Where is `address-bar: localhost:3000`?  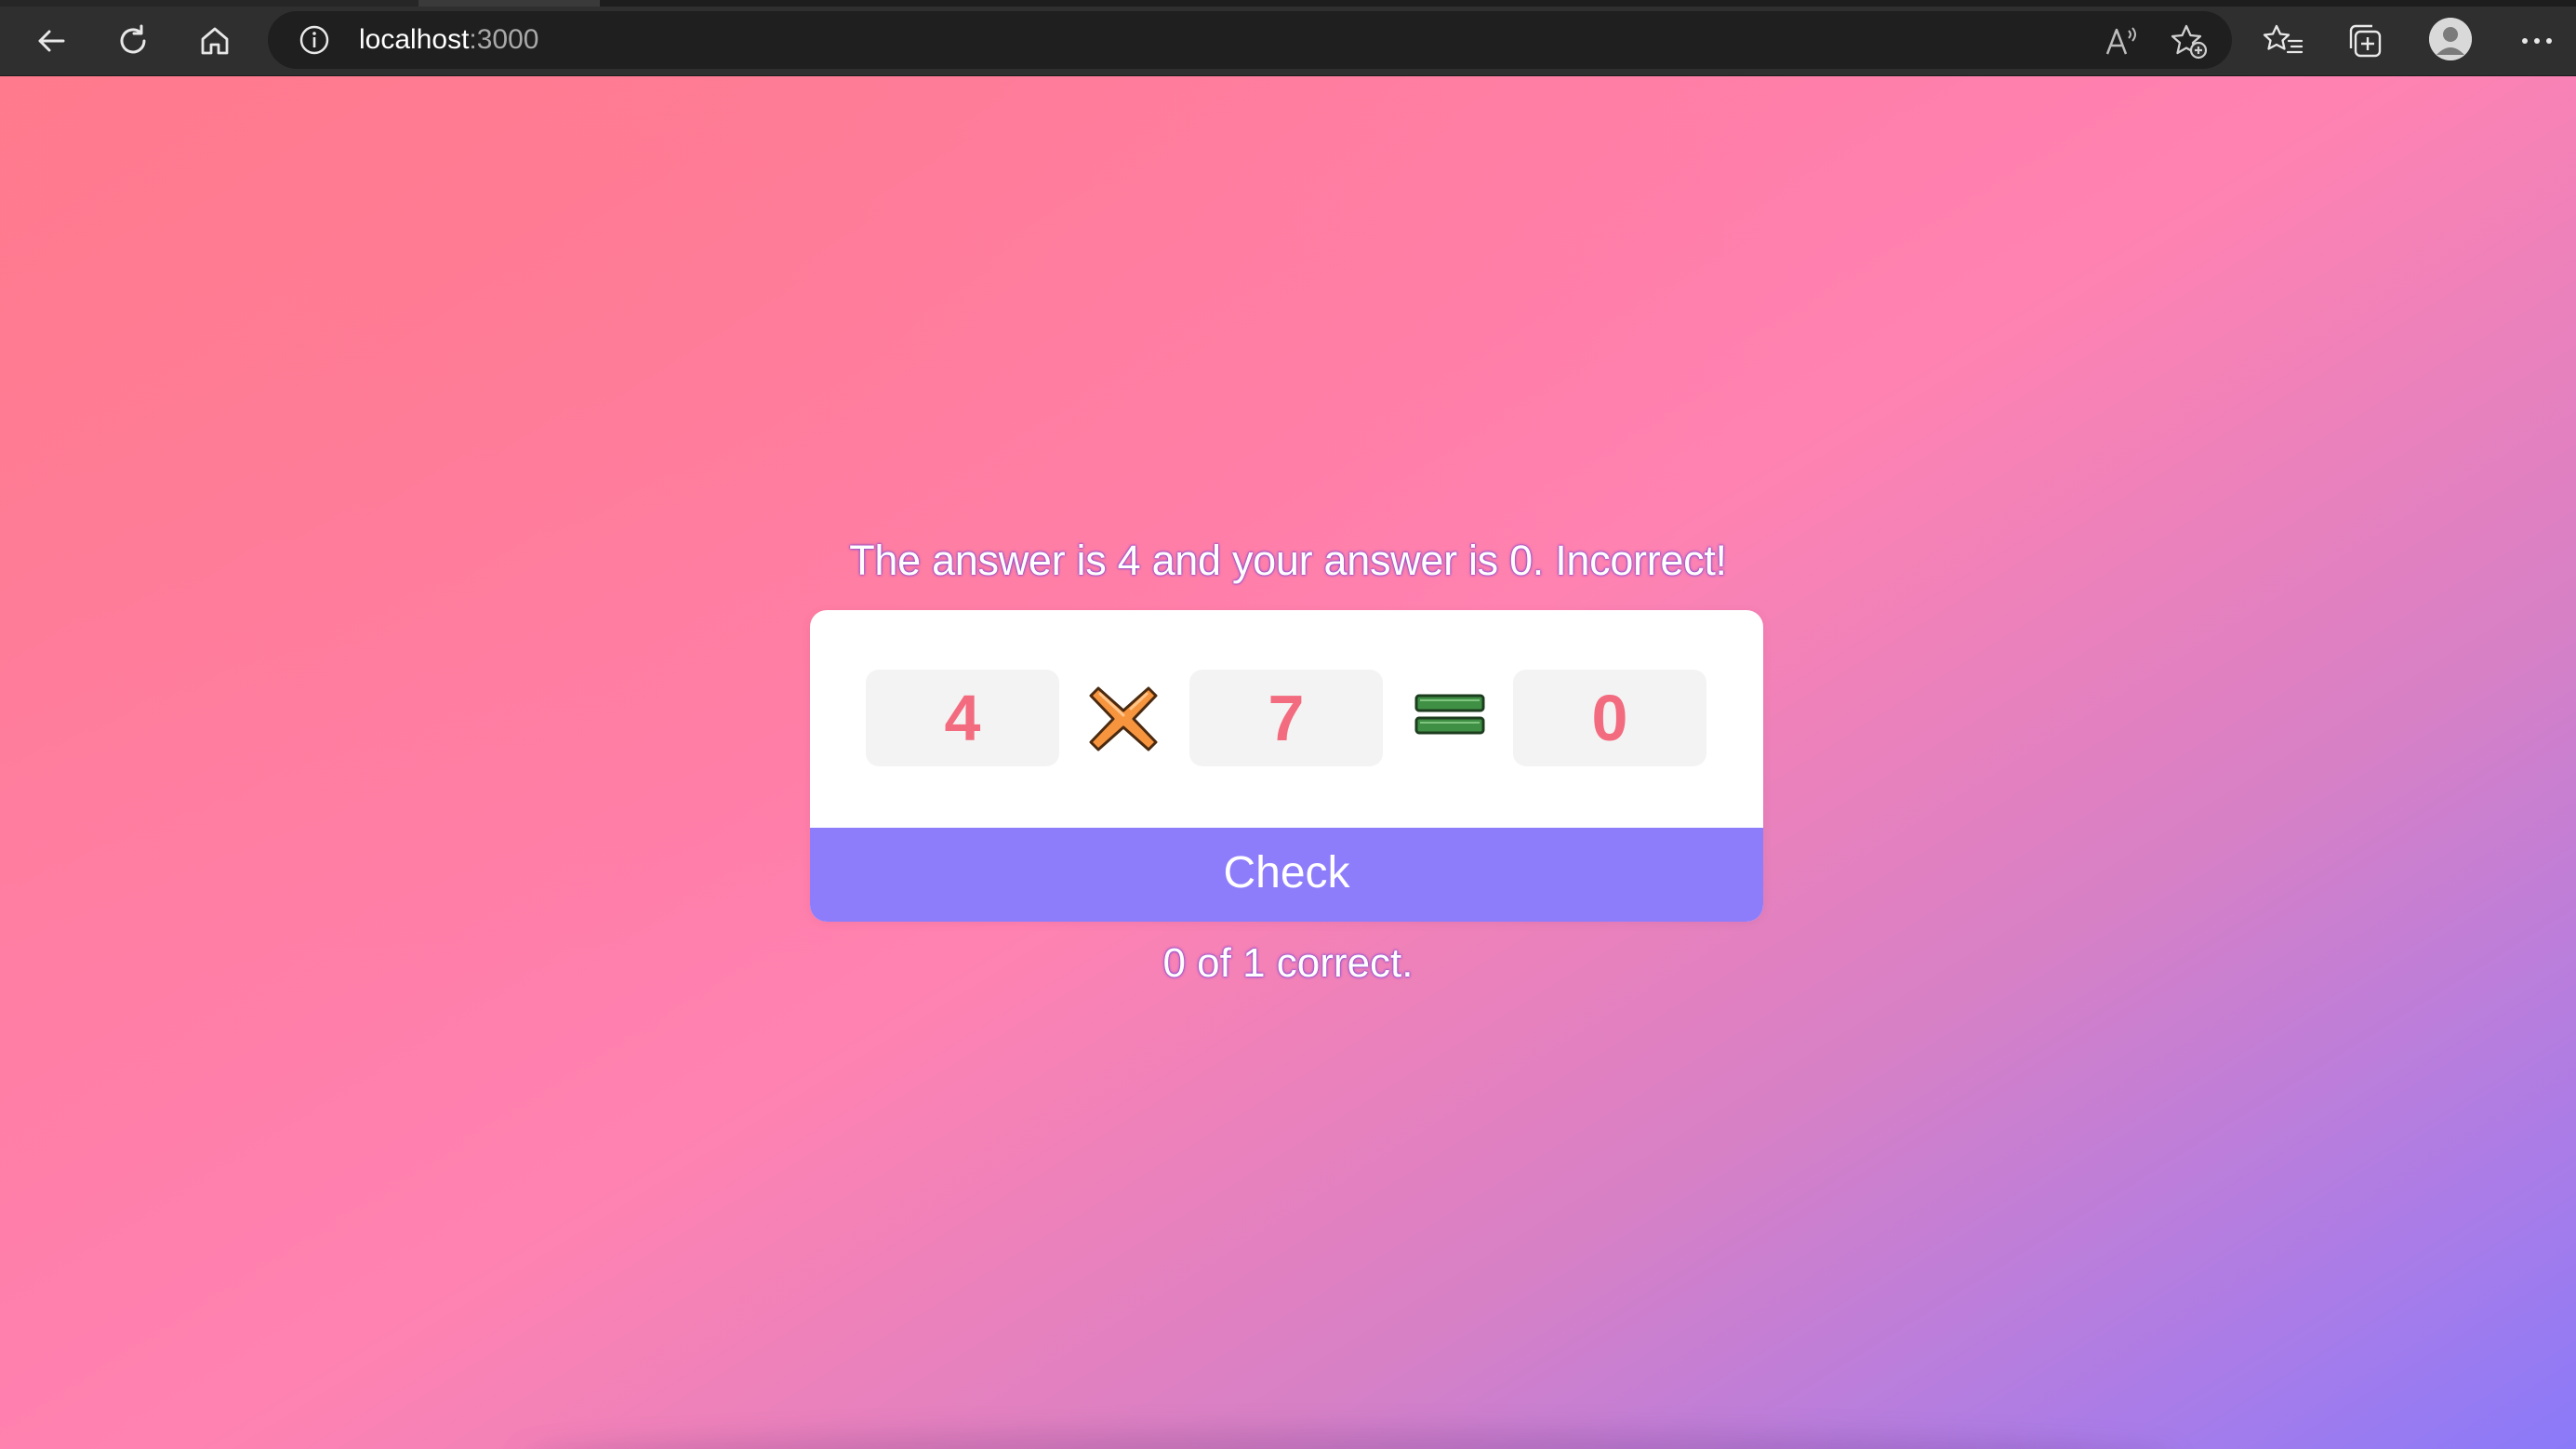
address-bar: localhost:3000 is located at coordinates (1250, 40).